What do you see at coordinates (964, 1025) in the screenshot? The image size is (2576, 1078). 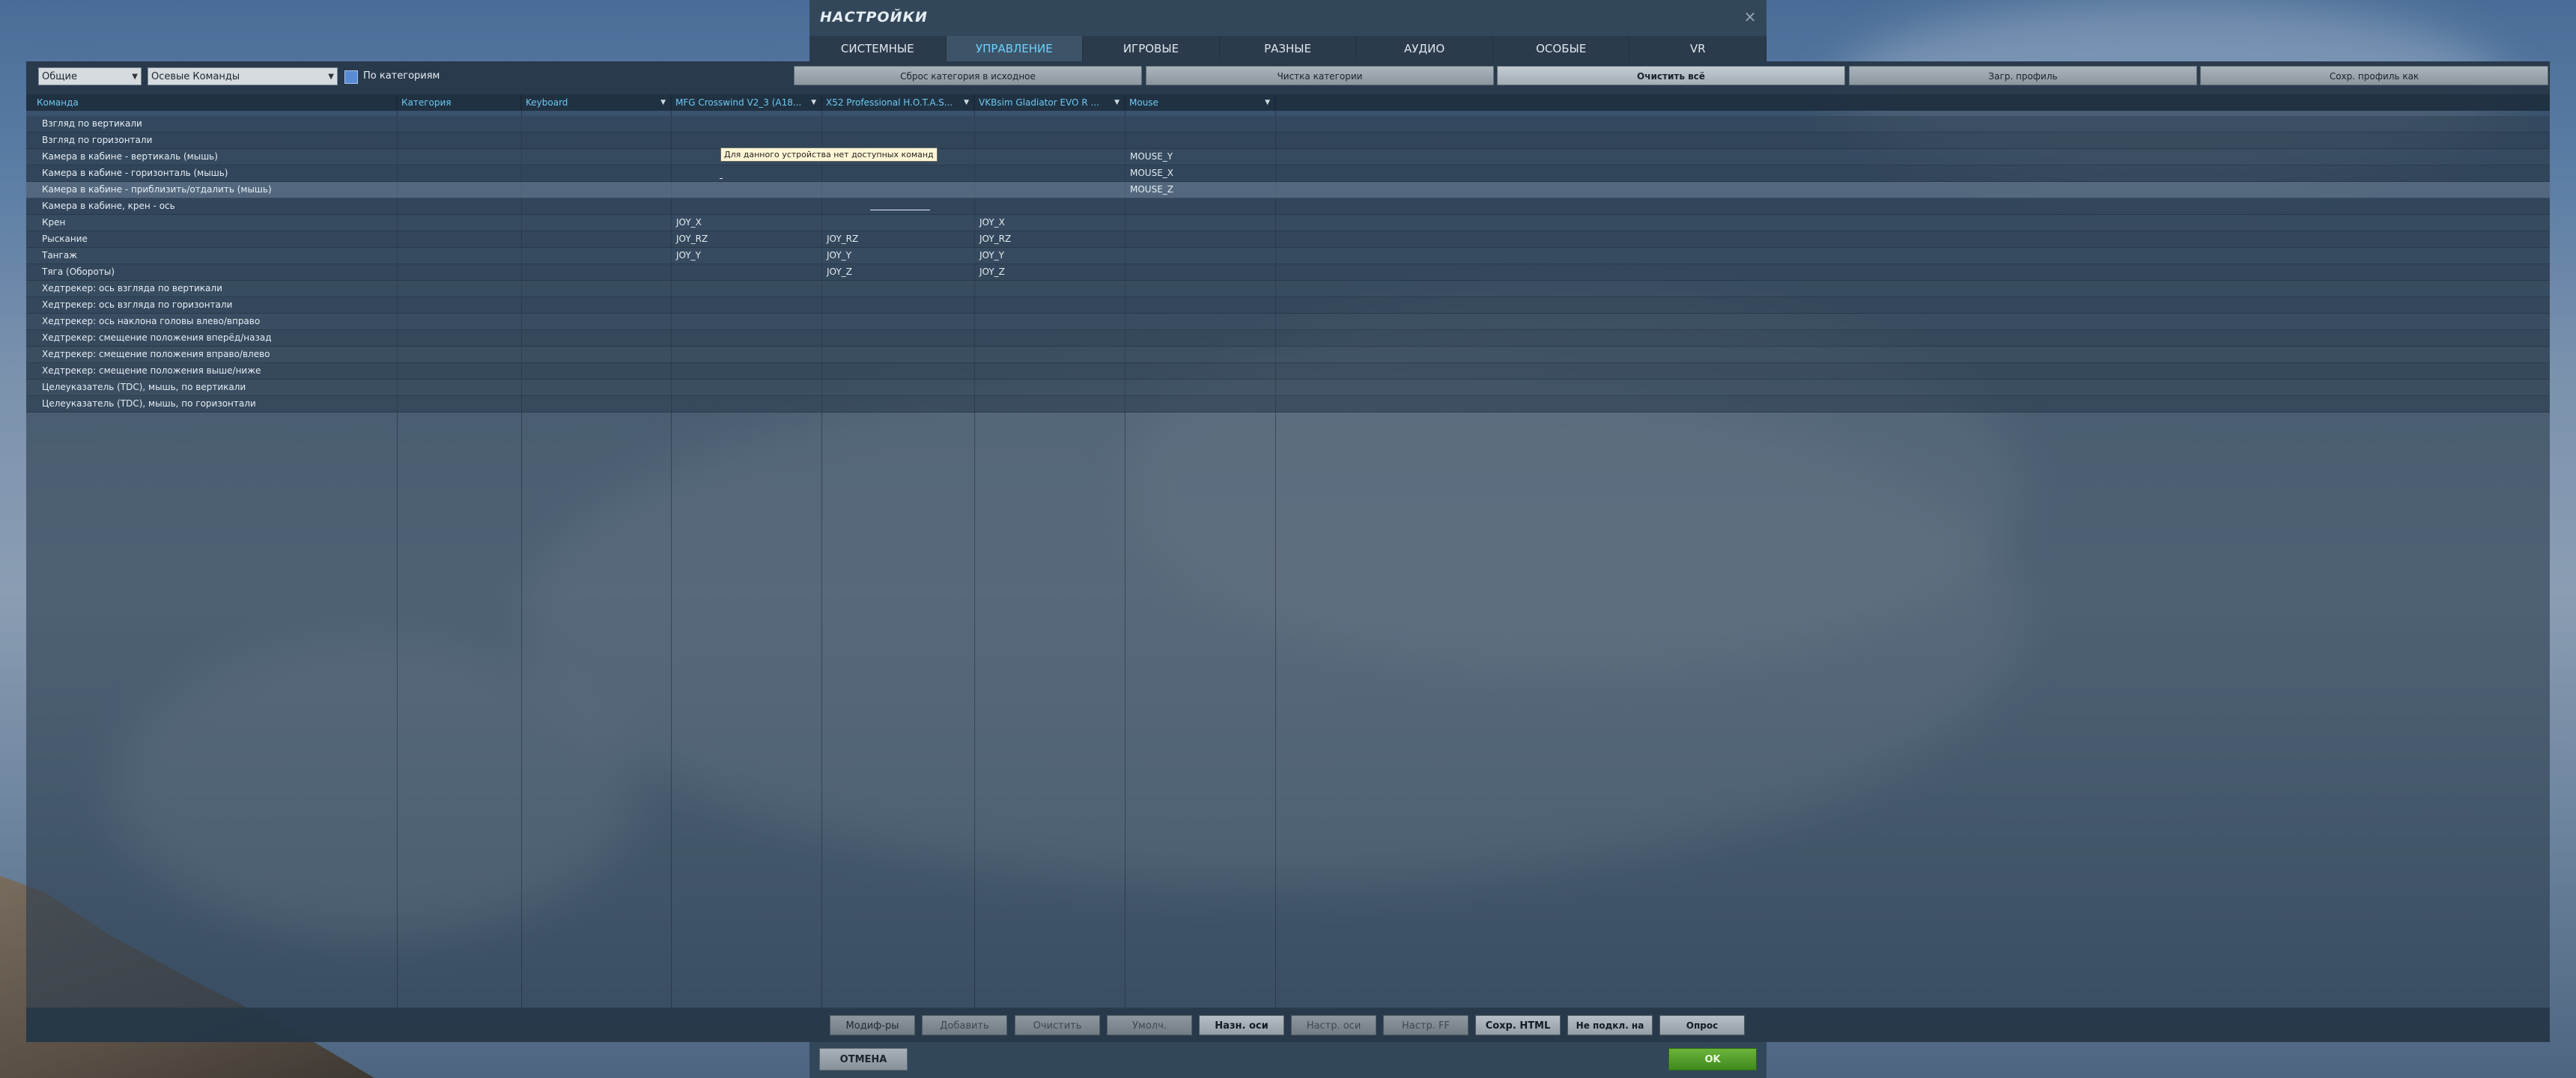 I see `add-button: Добавить` at bounding box center [964, 1025].